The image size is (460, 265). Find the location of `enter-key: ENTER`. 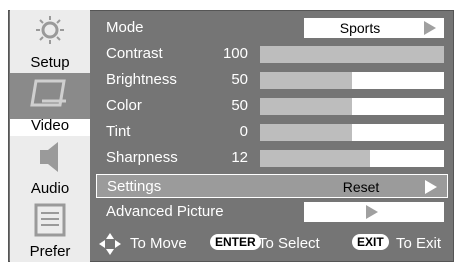

enter-key: ENTER is located at coordinates (235, 242).